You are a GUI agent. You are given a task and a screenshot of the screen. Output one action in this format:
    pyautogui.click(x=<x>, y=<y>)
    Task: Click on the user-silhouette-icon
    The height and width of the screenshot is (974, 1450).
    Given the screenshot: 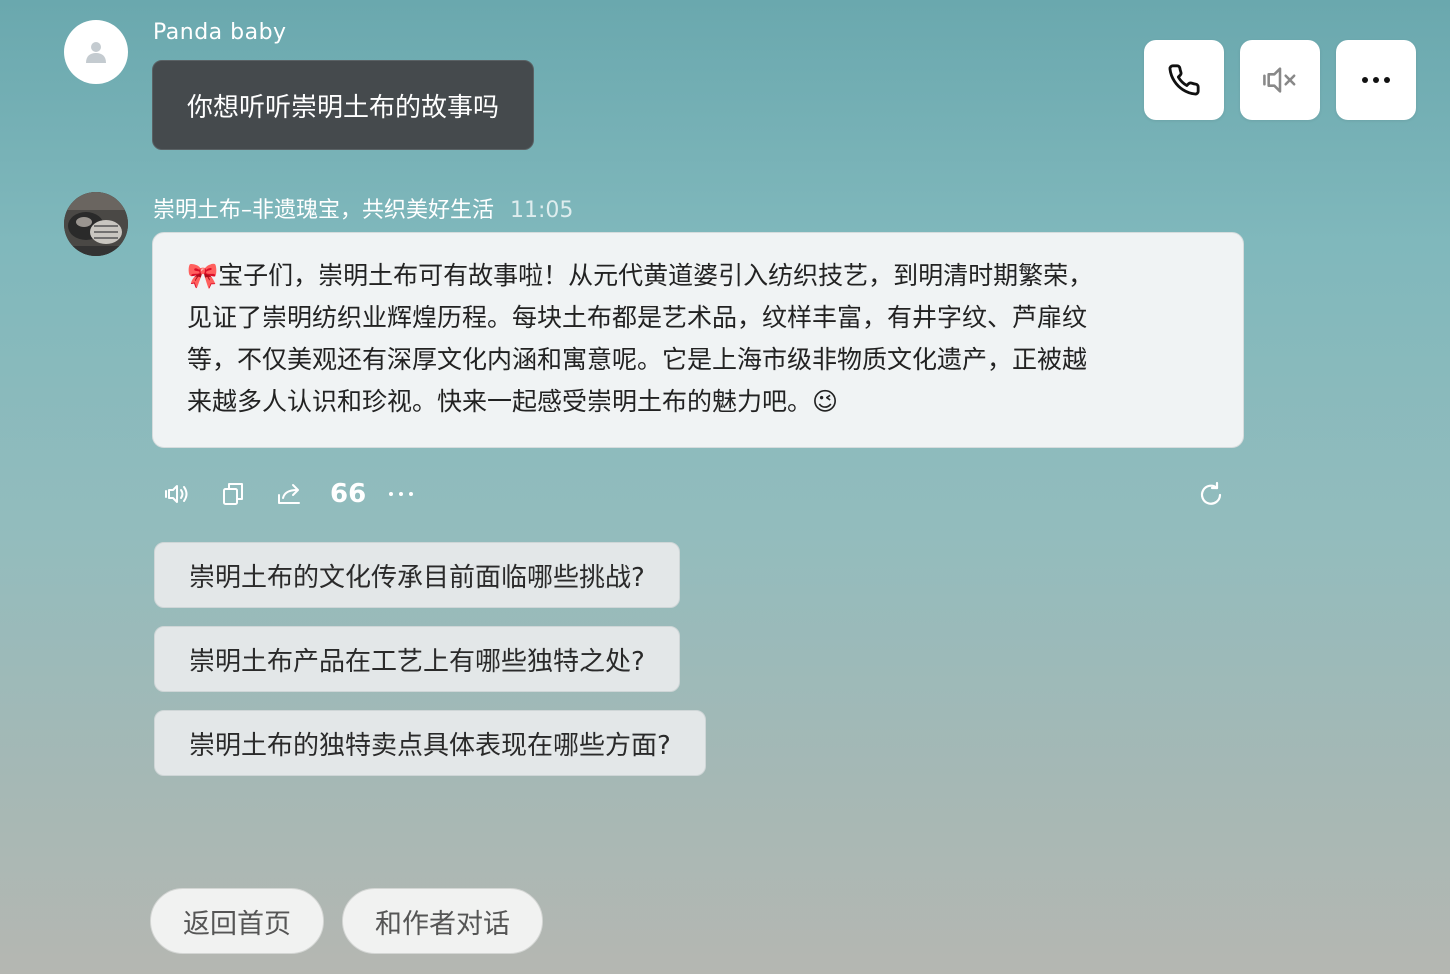 What is the action you would take?
    pyautogui.click(x=96, y=52)
    